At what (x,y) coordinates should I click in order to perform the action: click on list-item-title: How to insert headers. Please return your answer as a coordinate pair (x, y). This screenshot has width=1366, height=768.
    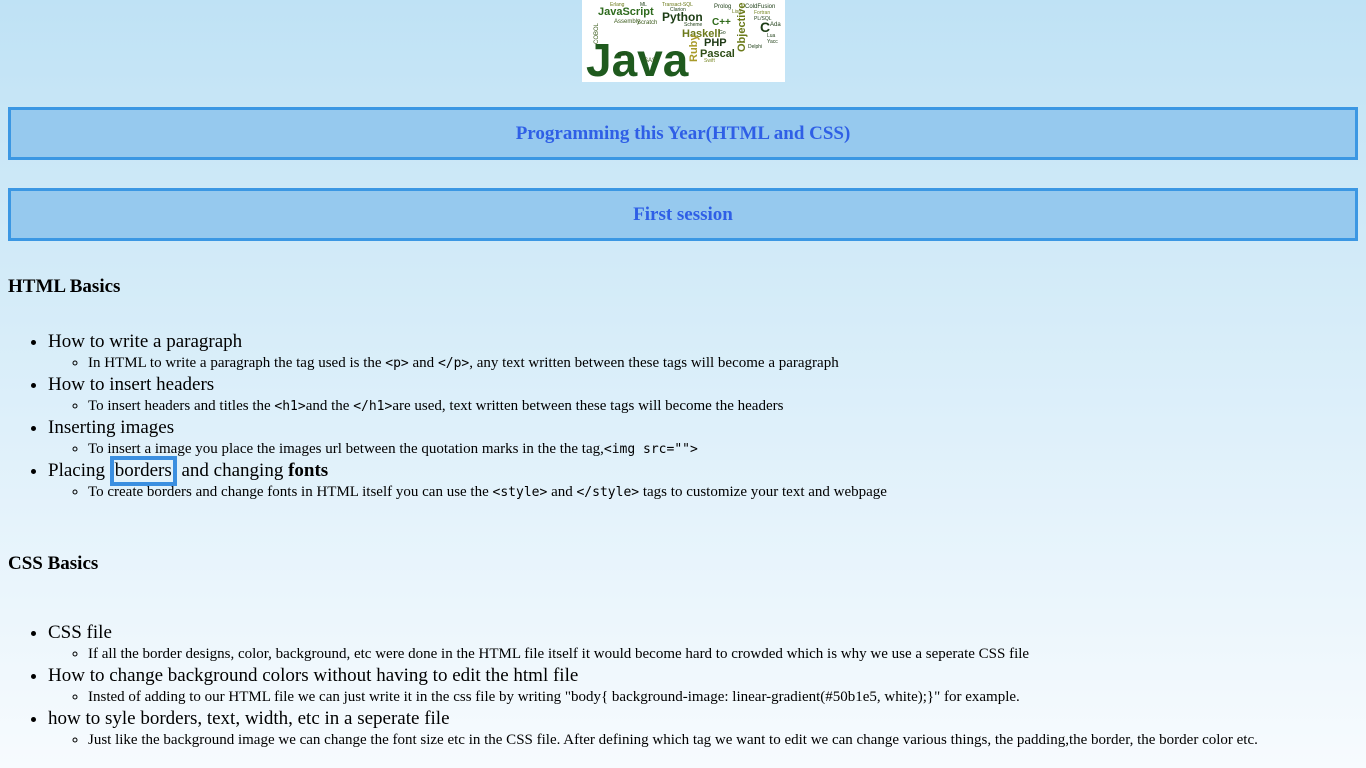
    Looking at the image, I should click on (131, 384).